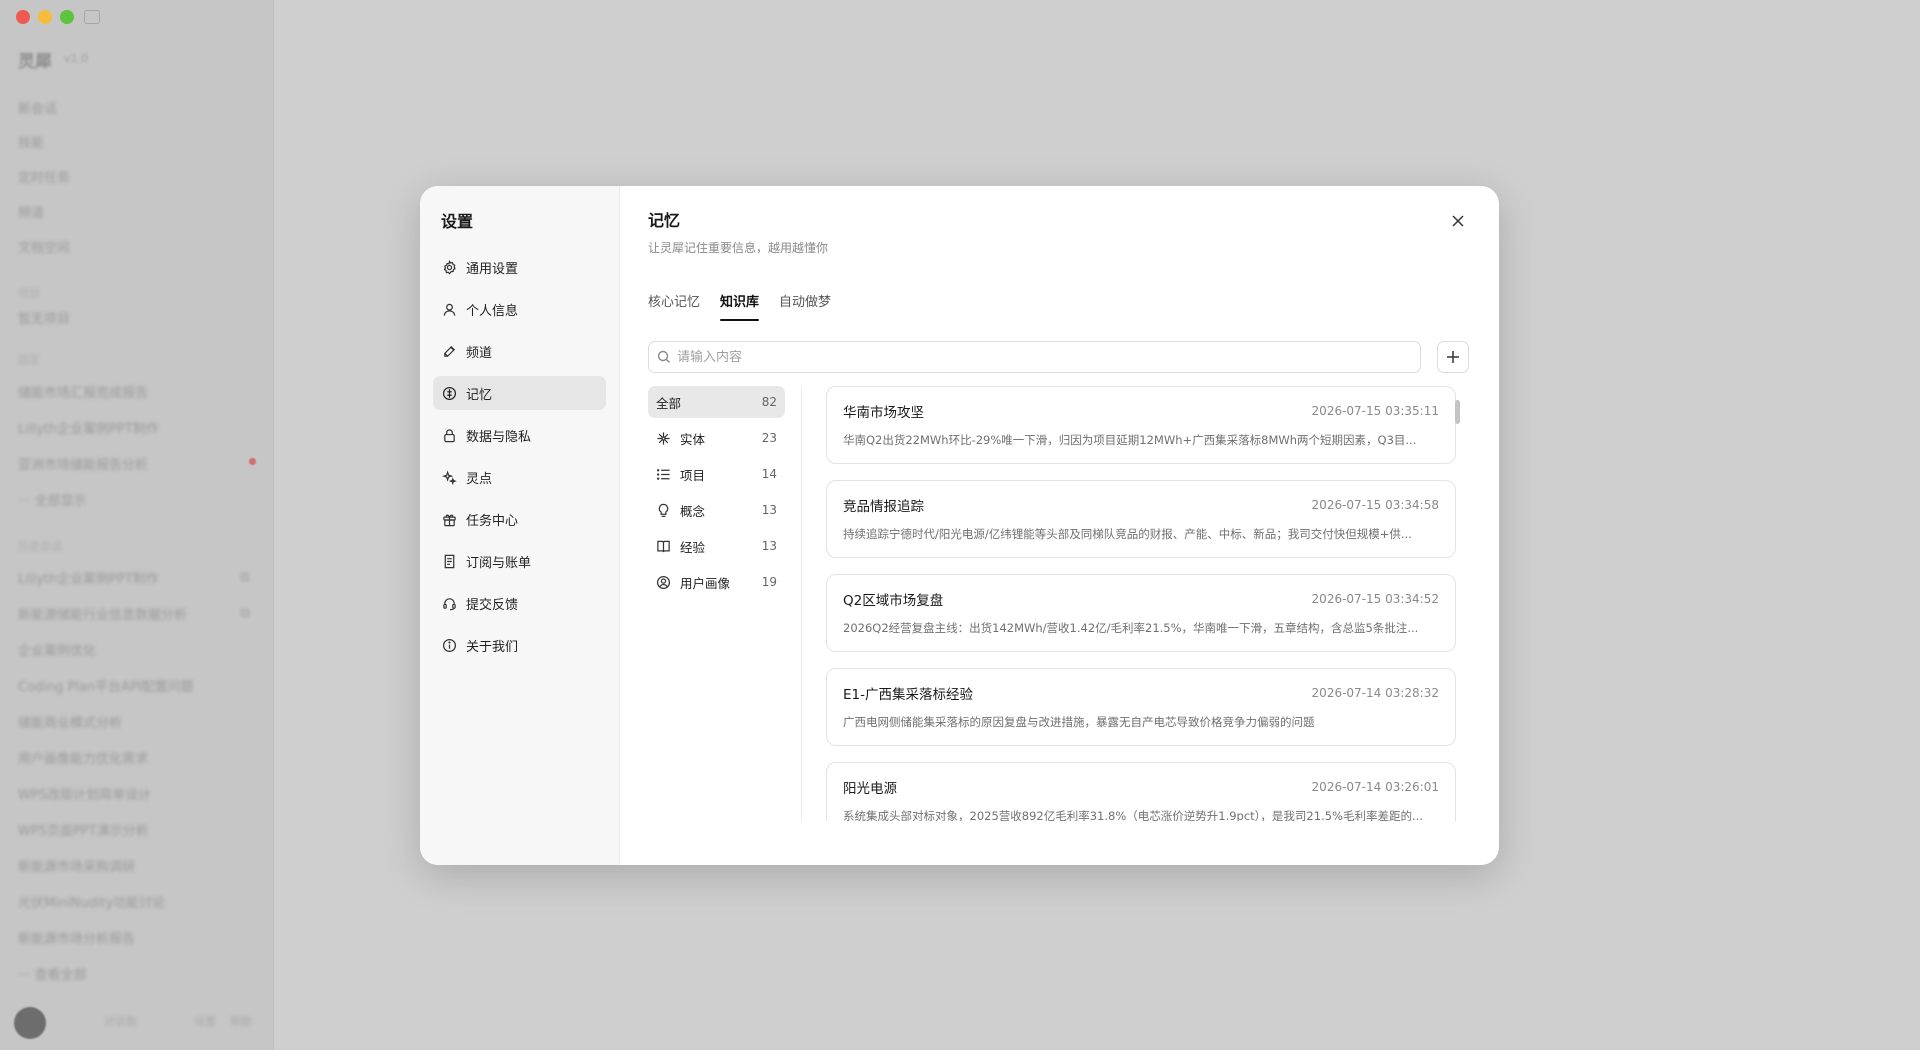  What do you see at coordinates (738, 248) in the screenshot?
I see `page-subtitle: 让灵犀记住重要信息，越用越懂你` at bounding box center [738, 248].